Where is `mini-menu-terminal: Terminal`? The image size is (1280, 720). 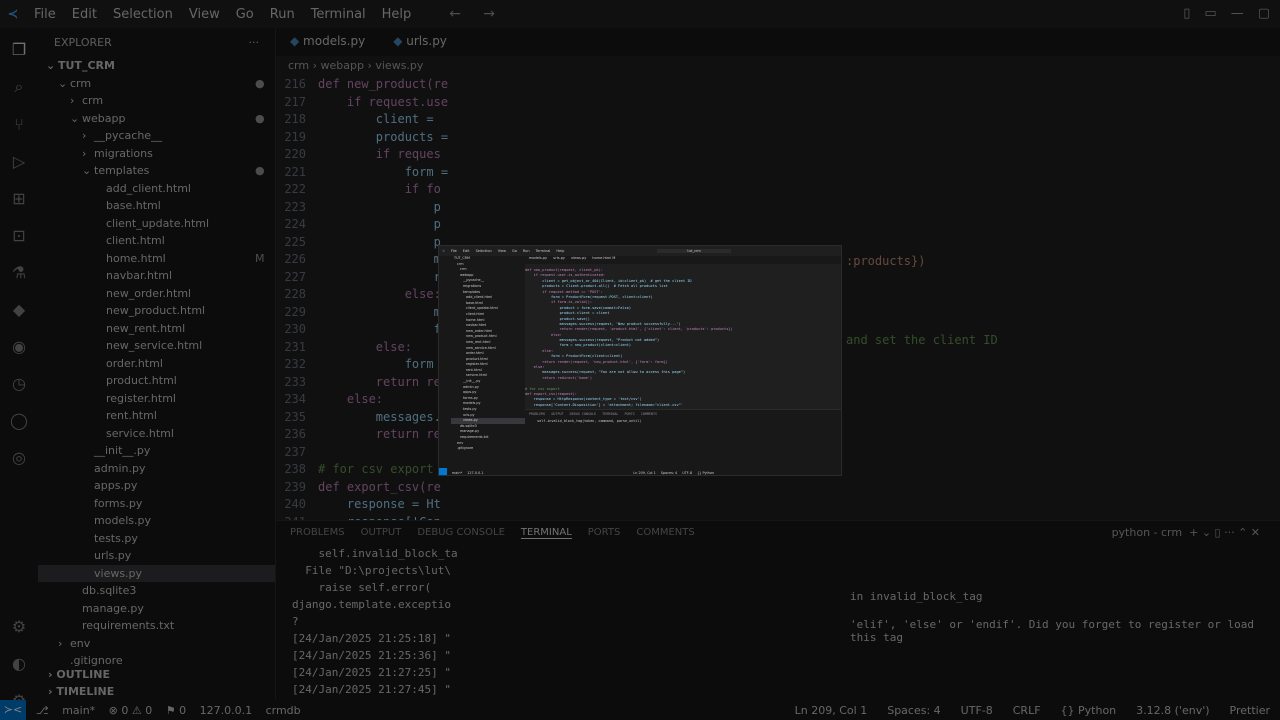 mini-menu-terminal: Terminal is located at coordinates (543, 251).